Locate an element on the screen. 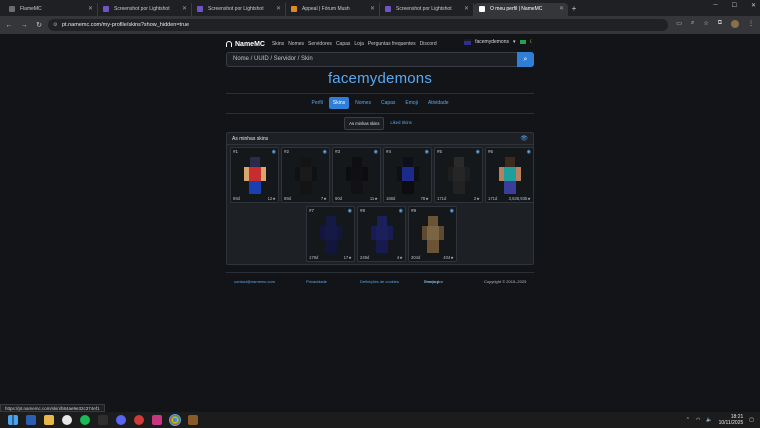  nav-link: Skins is located at coordinates (278, 44).